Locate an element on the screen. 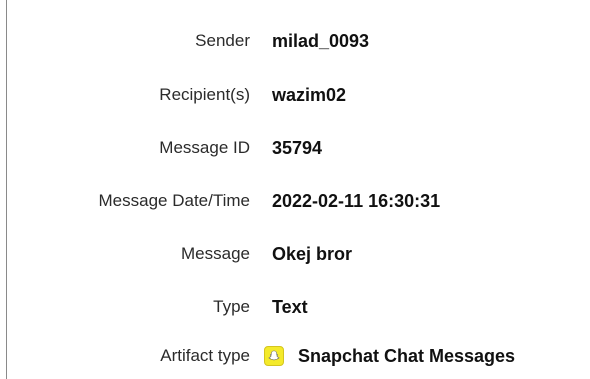  message-datetime-row: Message Date/Time 2022-02-11 16:30:31 is located at coordinates (295, 201).